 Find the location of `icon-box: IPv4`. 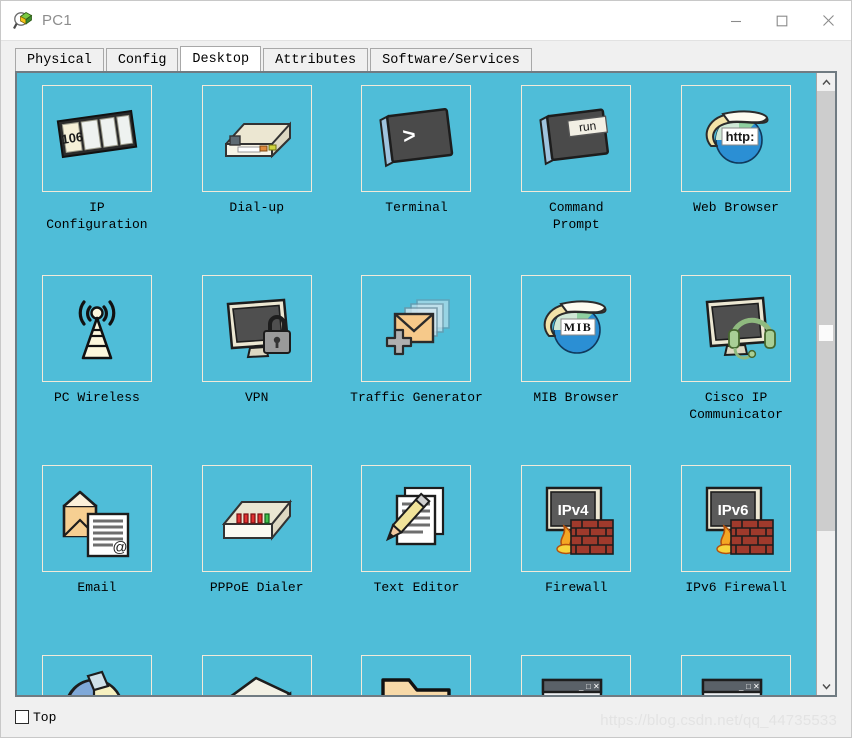

icon-box: IPv4 is located at coordinates (576, 518).